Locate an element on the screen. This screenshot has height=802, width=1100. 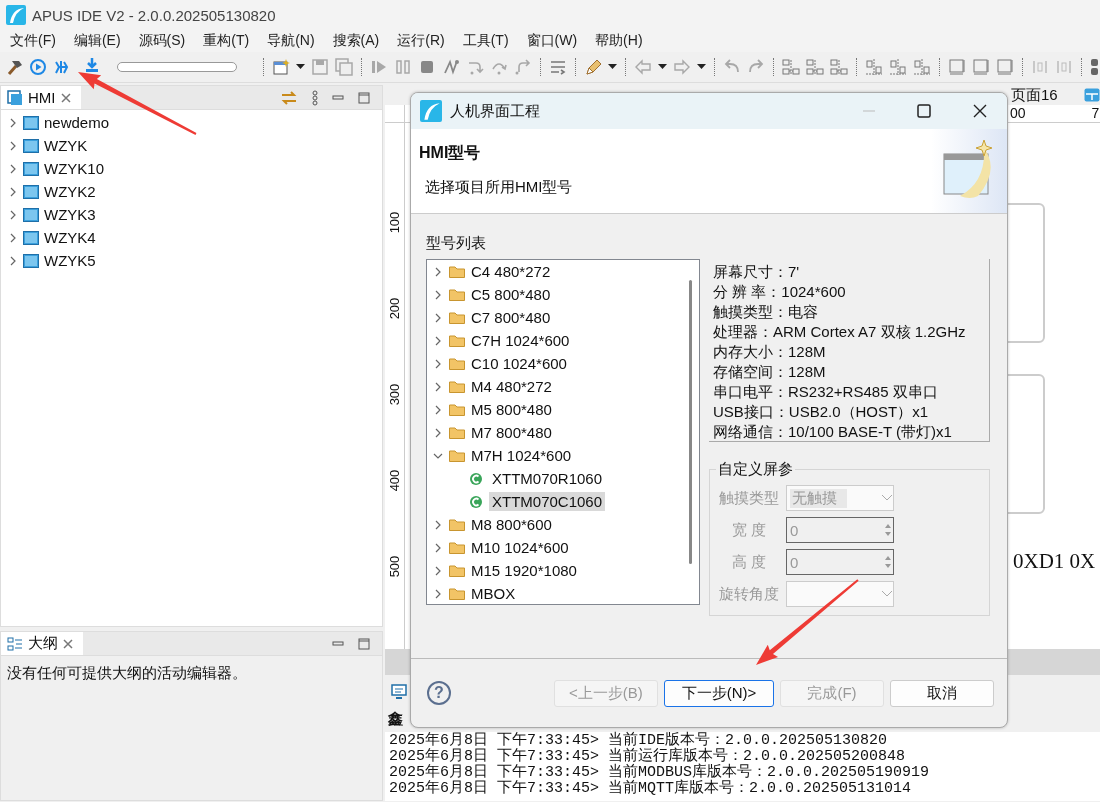
project-item: WZYK3 is located at coordinates (70, 214).